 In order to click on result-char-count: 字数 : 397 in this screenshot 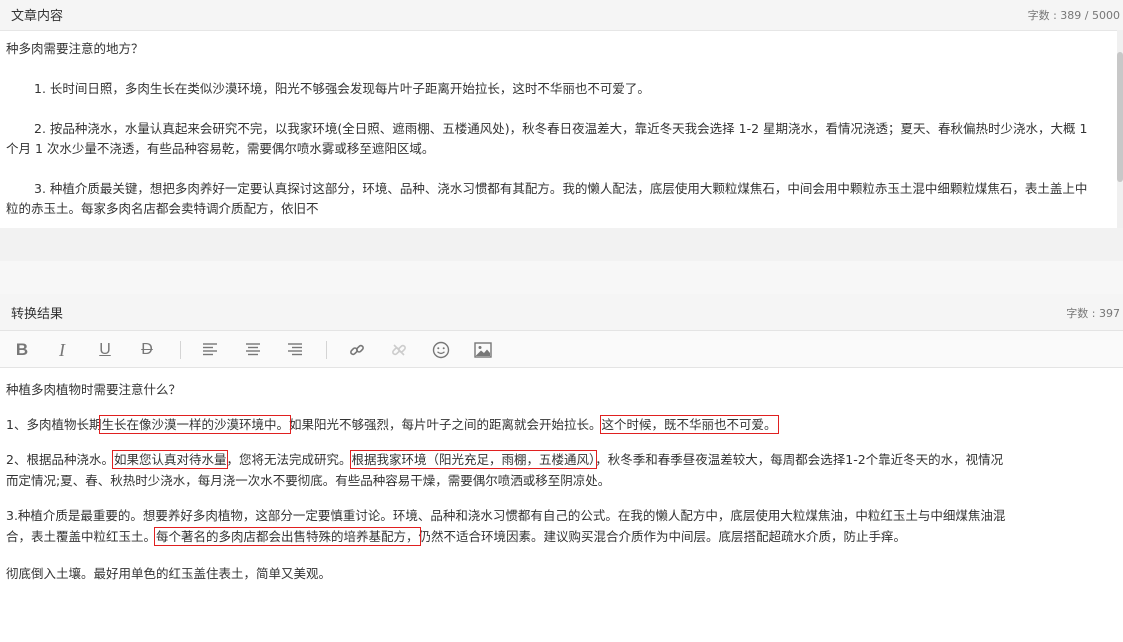, I will do `click(1093, 313)`.